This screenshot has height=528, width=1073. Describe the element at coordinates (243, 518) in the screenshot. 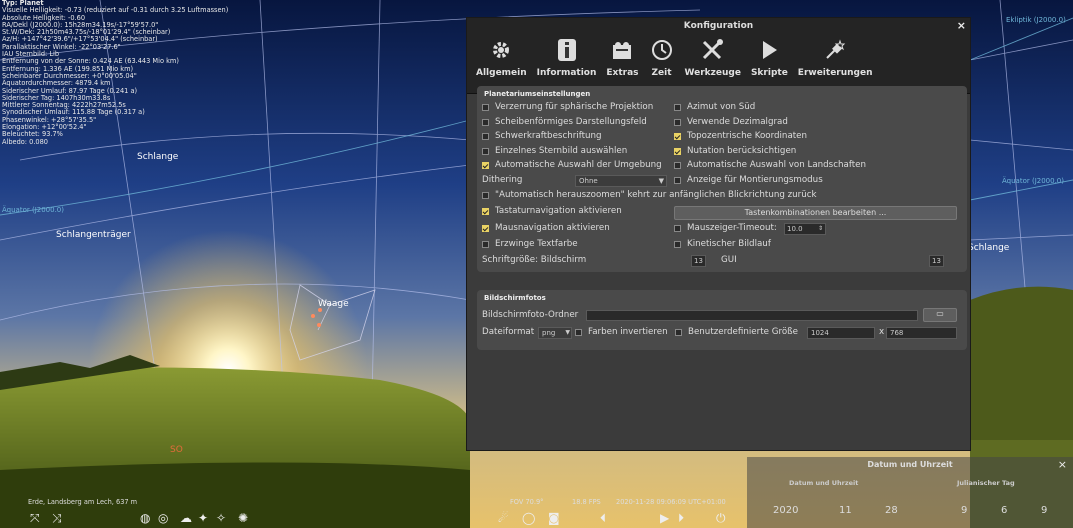

I see `galaxy-icon: ✺` at that location.